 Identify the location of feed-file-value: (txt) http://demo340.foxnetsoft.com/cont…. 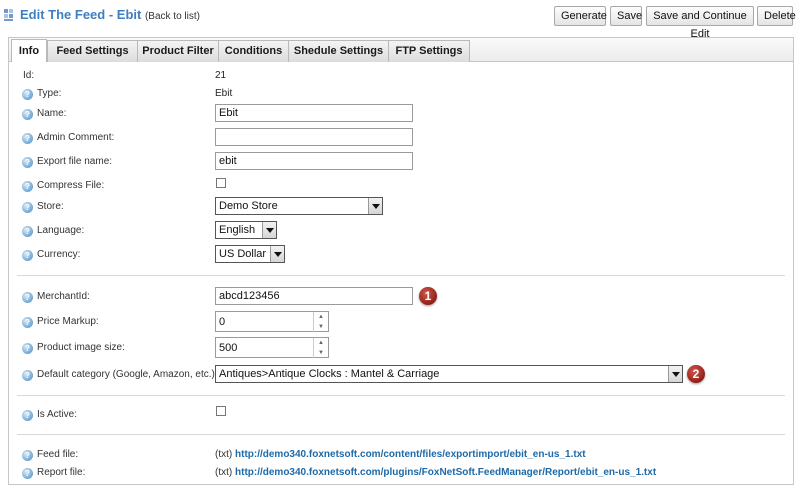
(400, 454).